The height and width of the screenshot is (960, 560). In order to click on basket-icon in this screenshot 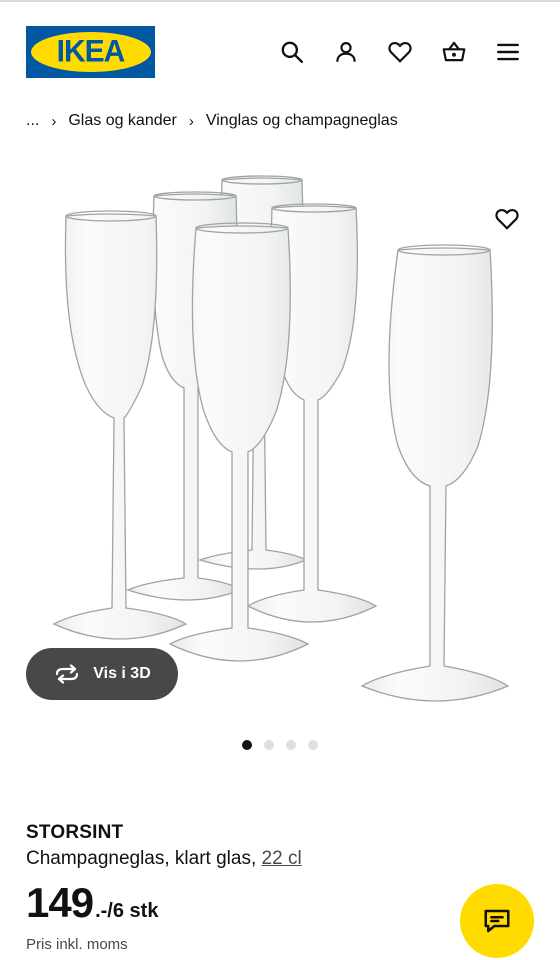, I will do `click(454, 52)`.